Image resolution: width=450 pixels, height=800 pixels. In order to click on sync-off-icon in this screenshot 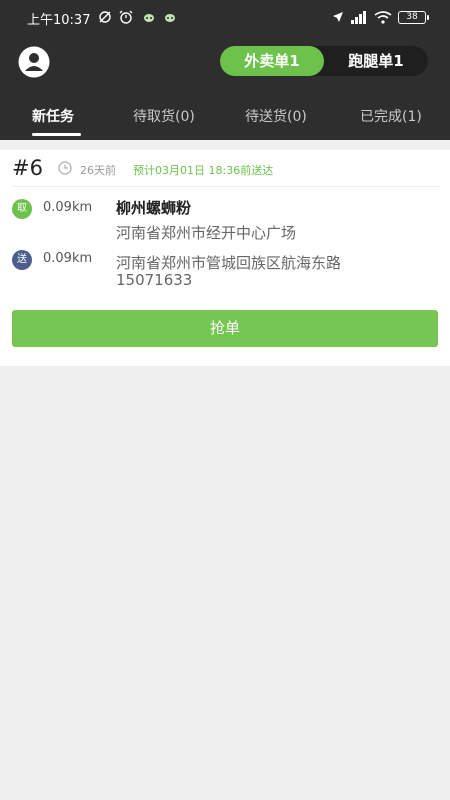, I will do `click(105, 17)`.